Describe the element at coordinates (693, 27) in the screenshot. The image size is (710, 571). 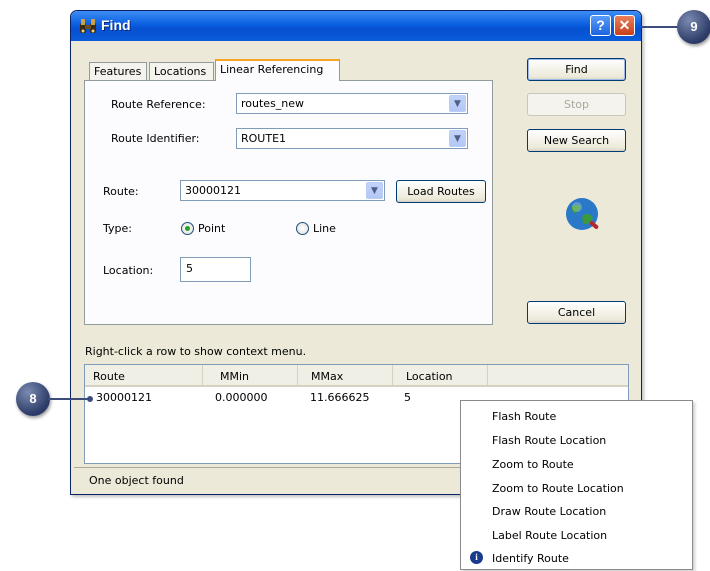
I see `callout-9: 9` at that location.